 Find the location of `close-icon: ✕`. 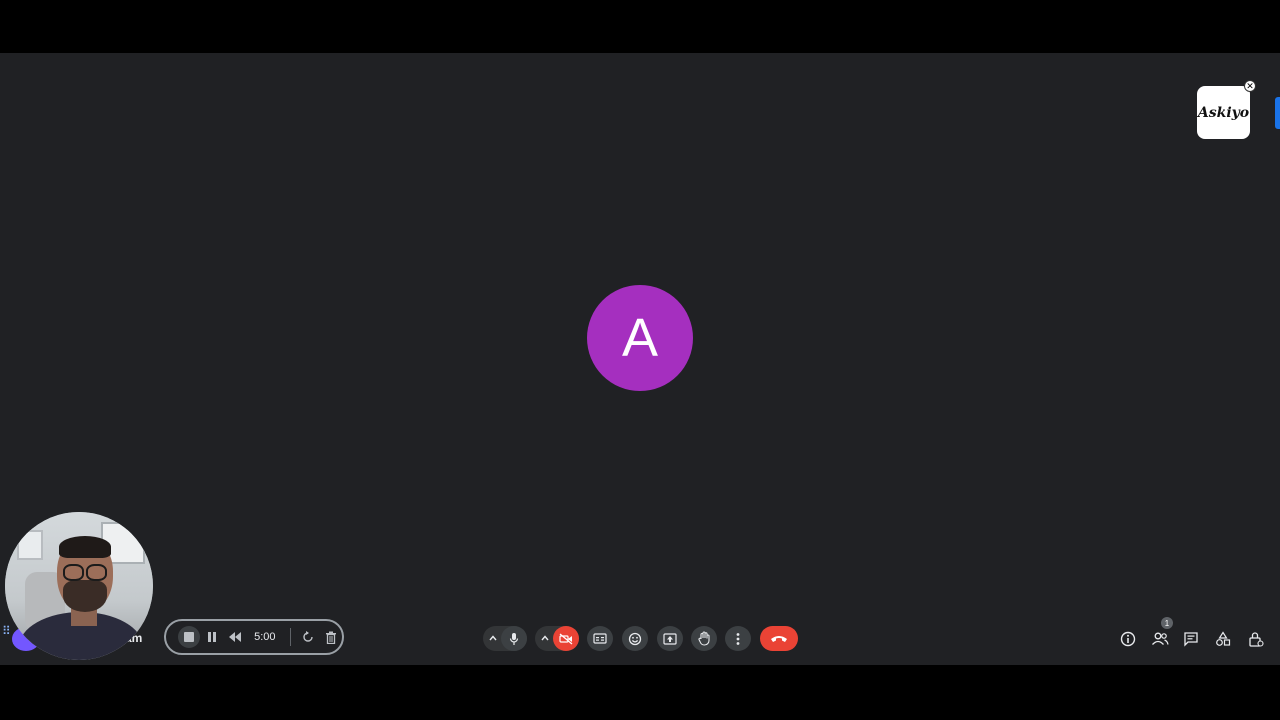

close-icon: ✕ is located at coordinates (1250, 86).